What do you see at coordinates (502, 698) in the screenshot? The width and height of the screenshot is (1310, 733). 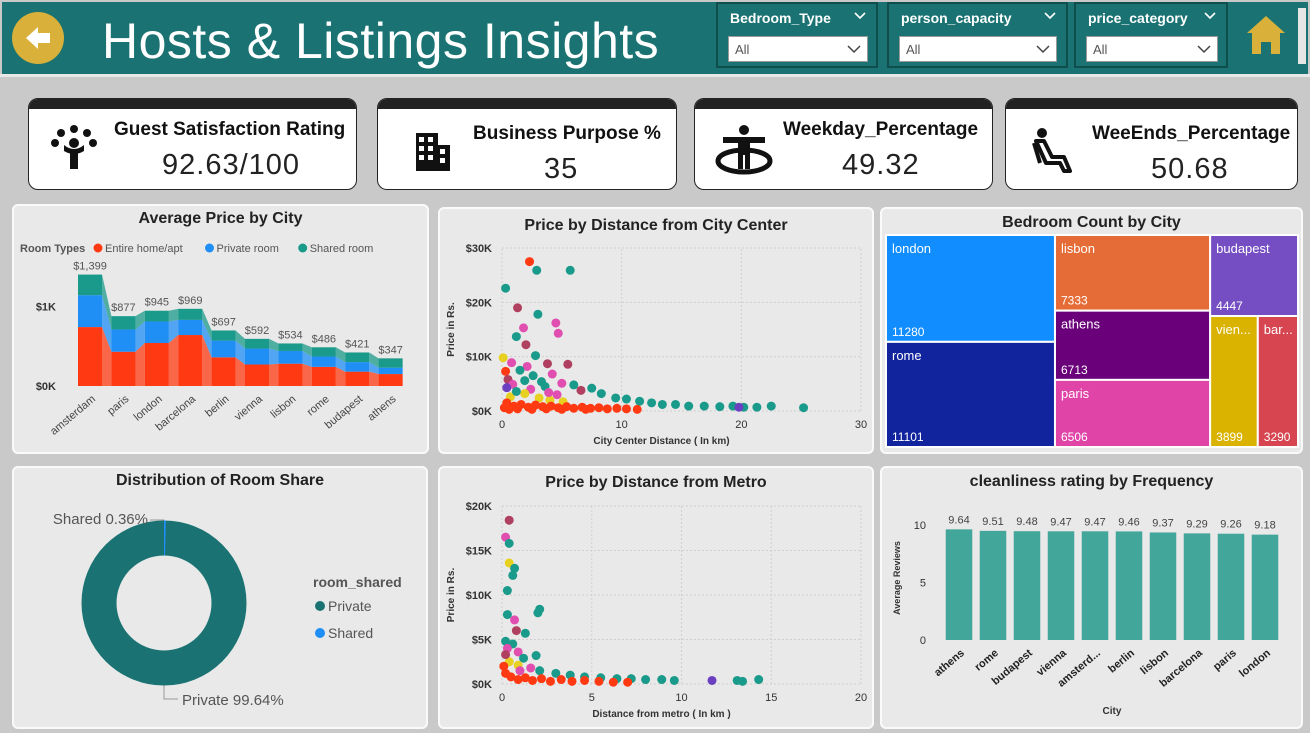 I see `x-tick-label: 0` at bounding box center [502, 698].